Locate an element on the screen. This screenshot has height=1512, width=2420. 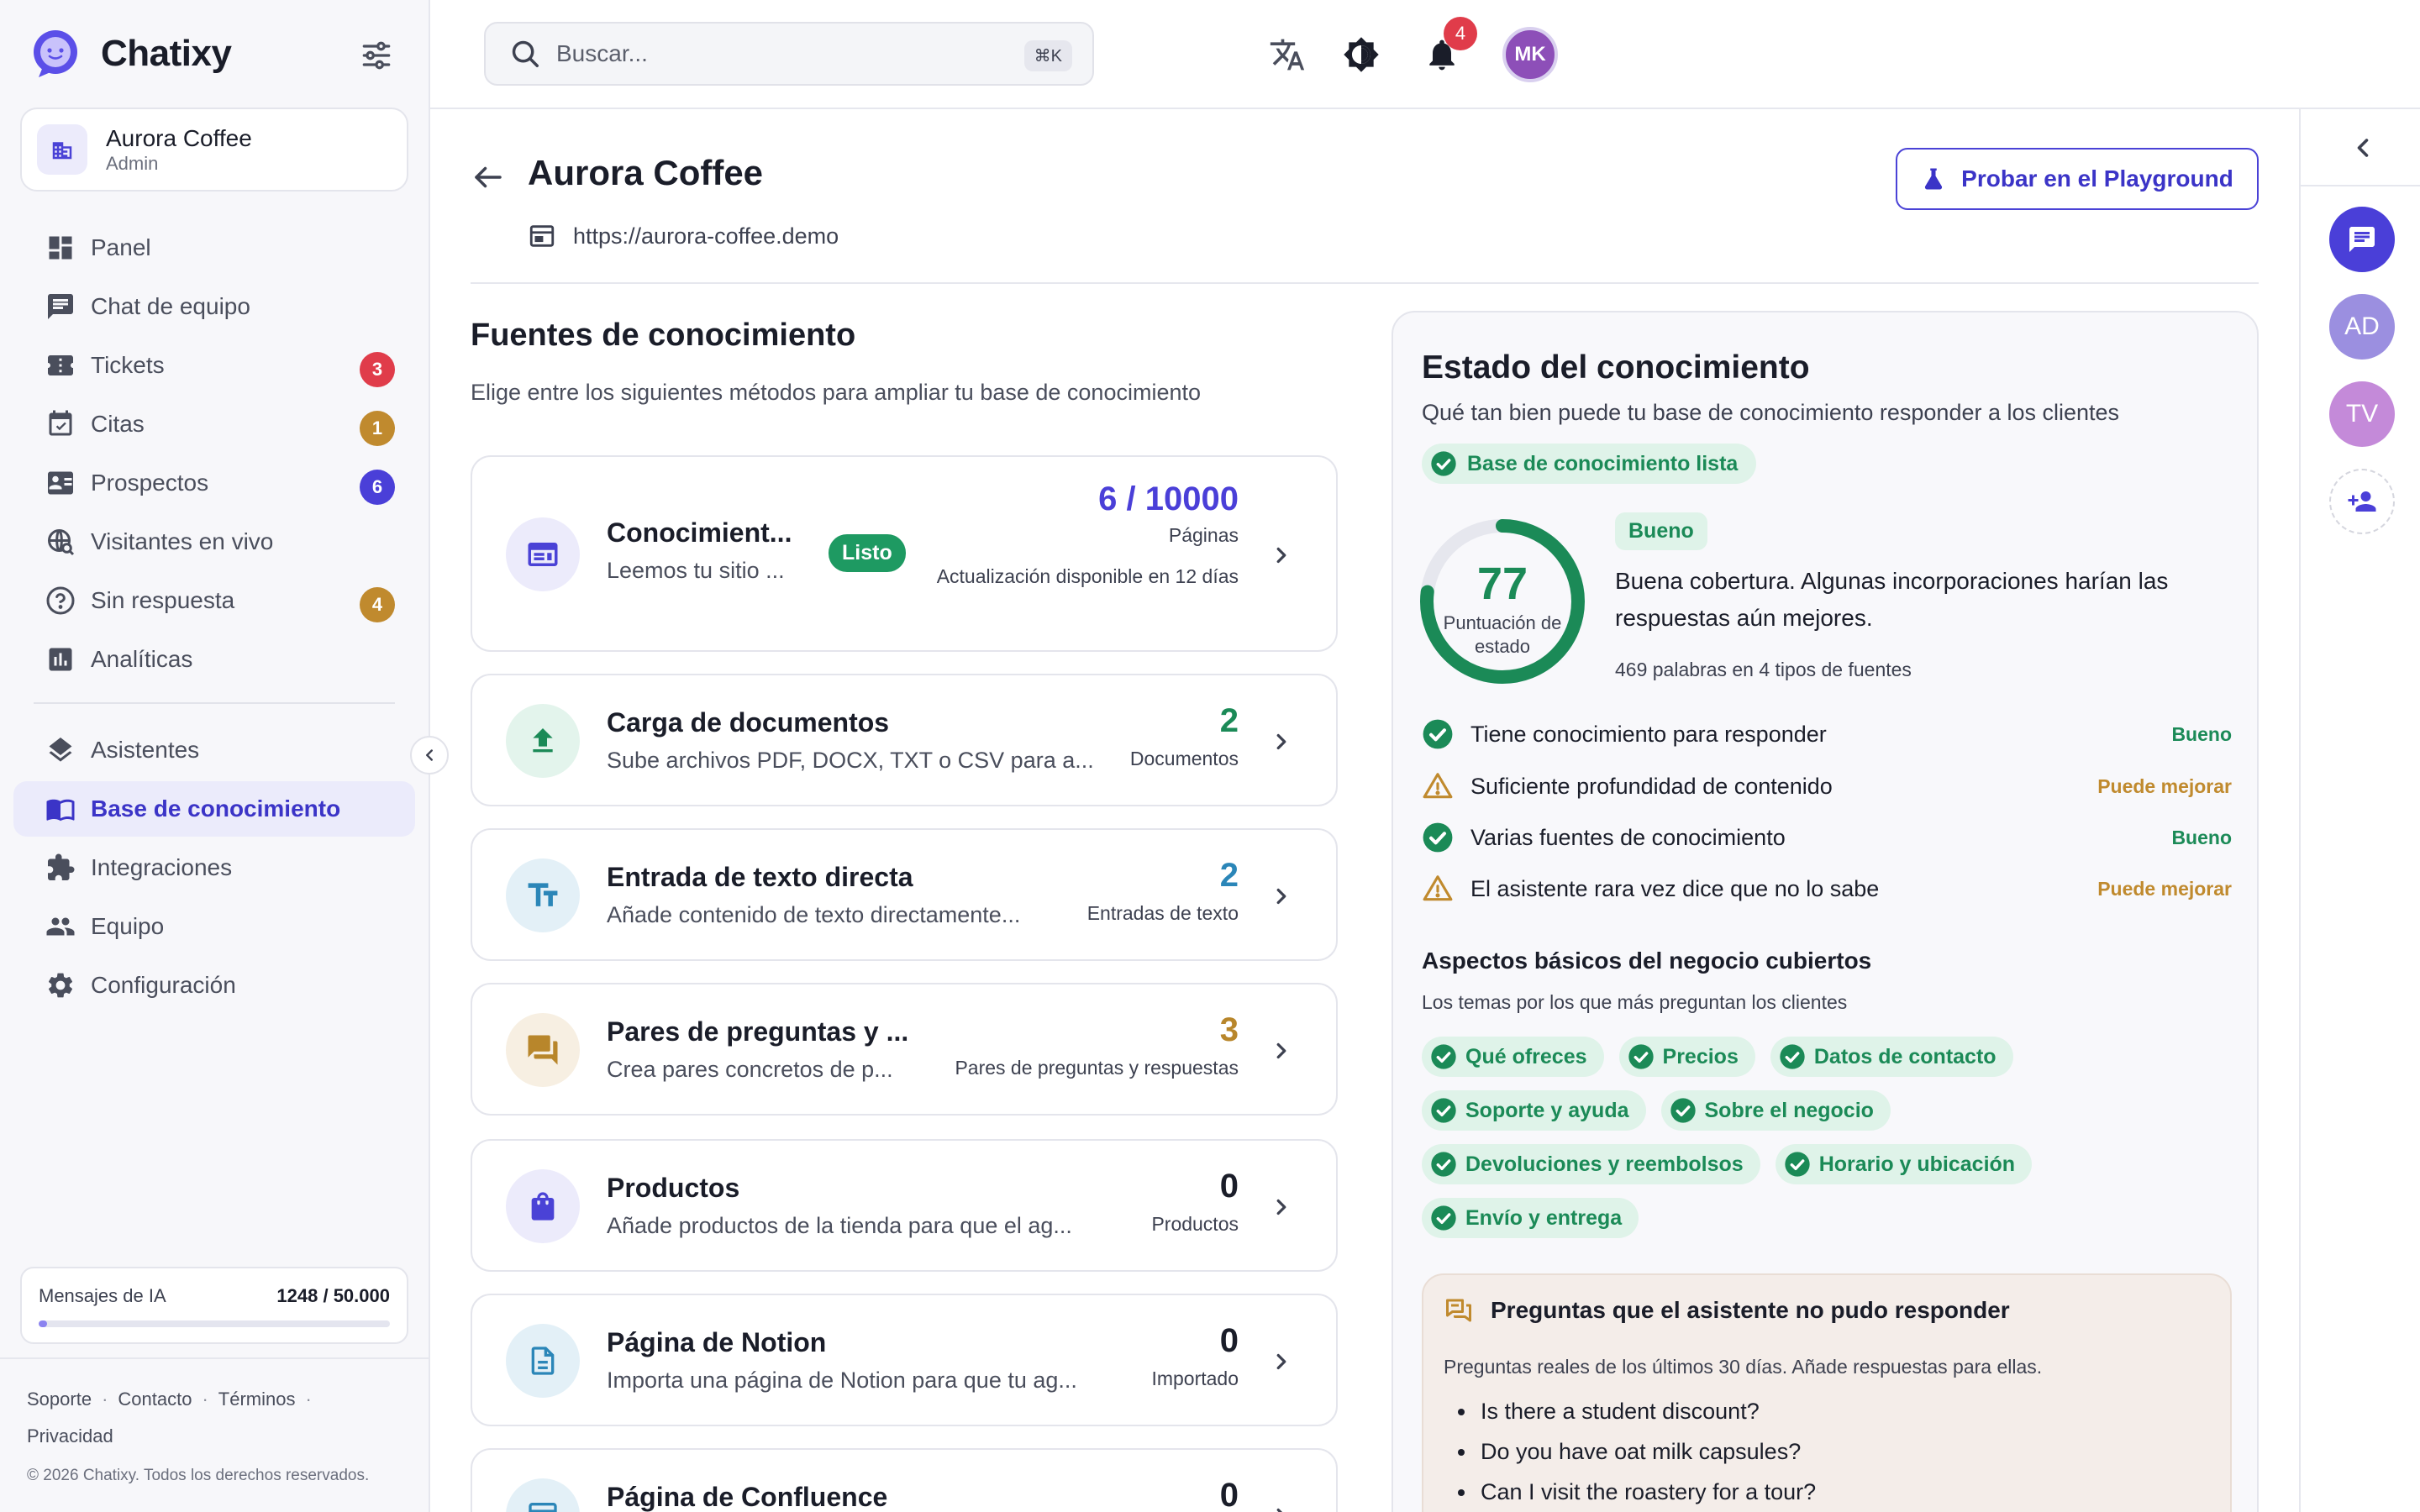
chat-icon is located at coordinates (2362, 239).